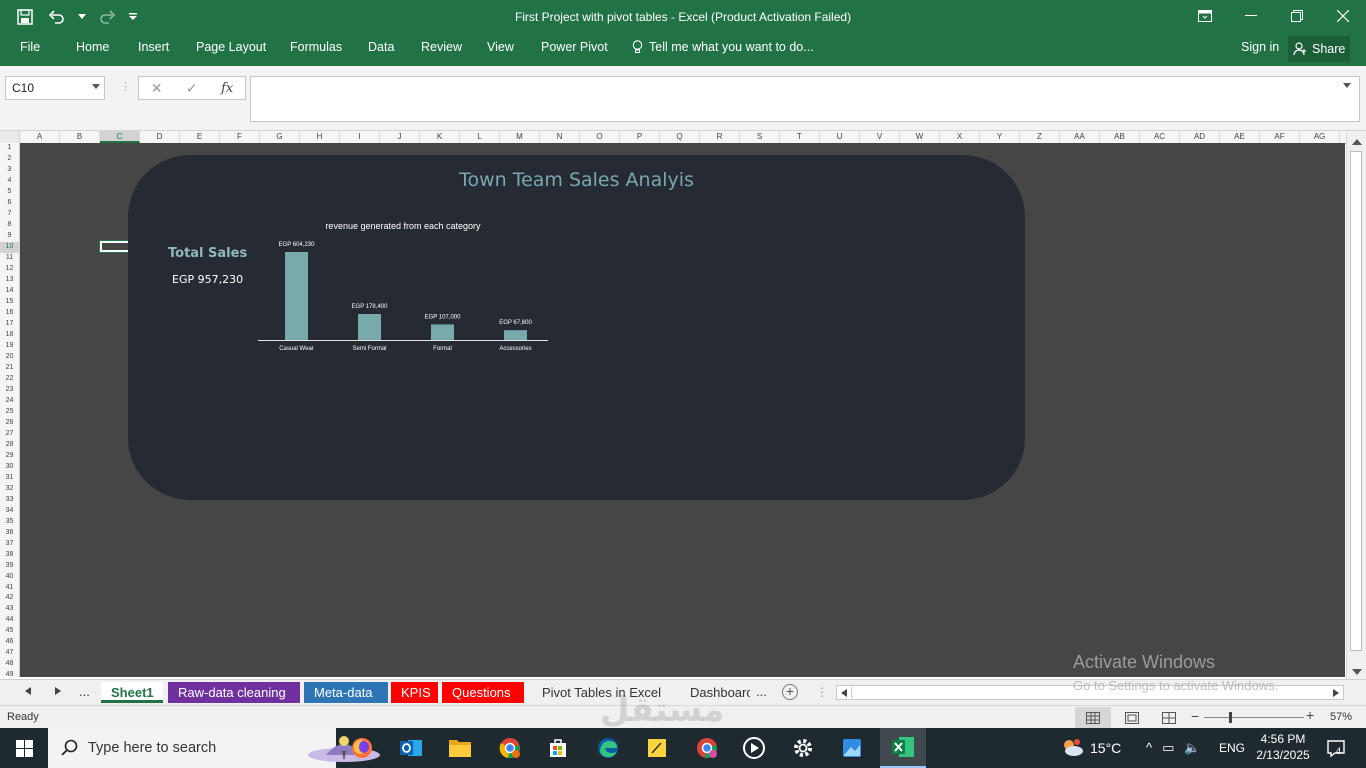 The width and height of the screenshot is (1366, 768). I want to click on column-header-q: Q, so click(680, 137).